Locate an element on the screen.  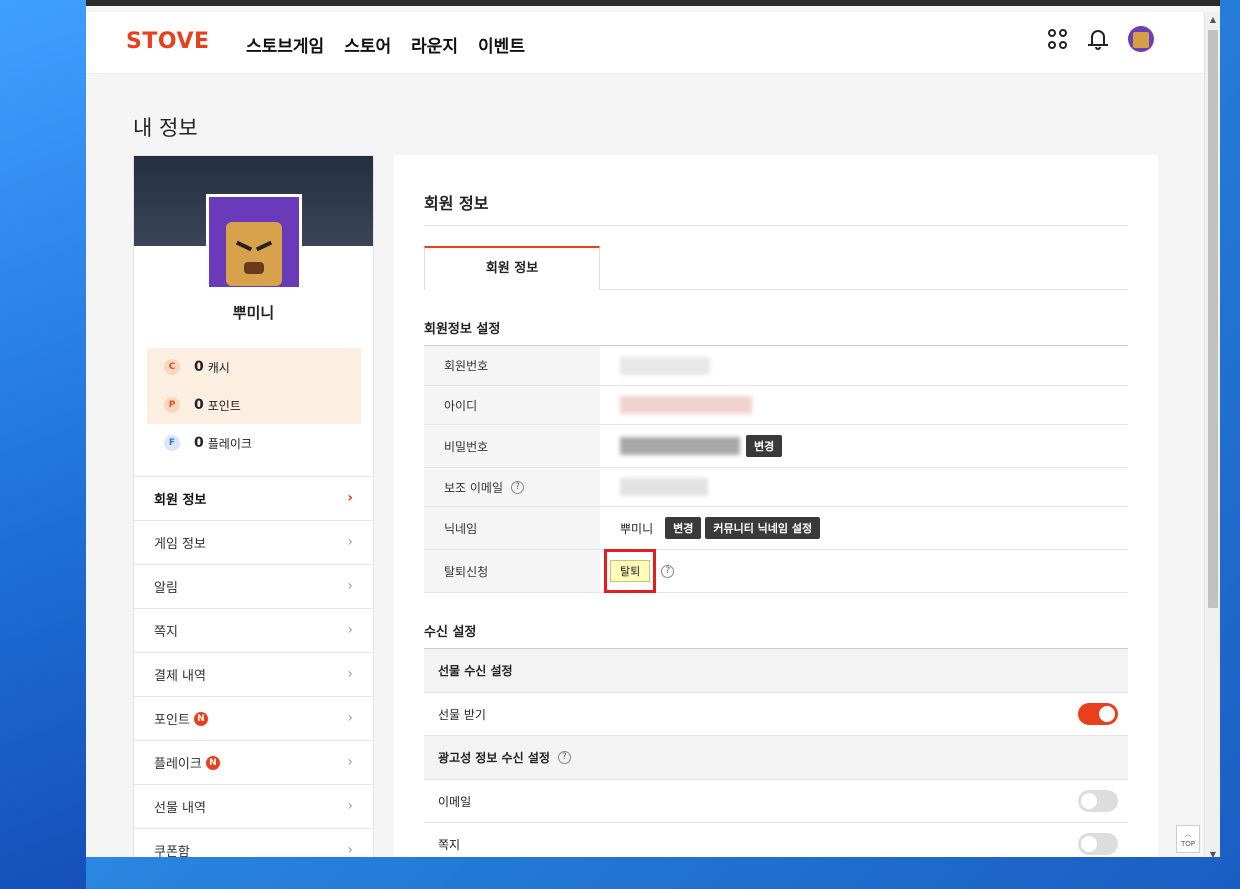
sidebar-item-label: 플레이크 is located at coordinates (178, 764).